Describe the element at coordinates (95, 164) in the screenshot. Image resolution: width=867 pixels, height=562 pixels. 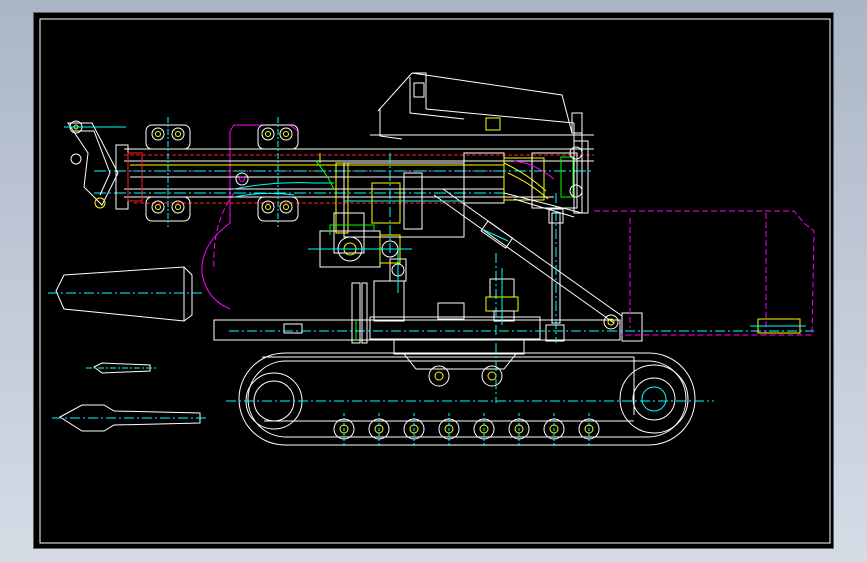
I see `front-attachment` at that location.